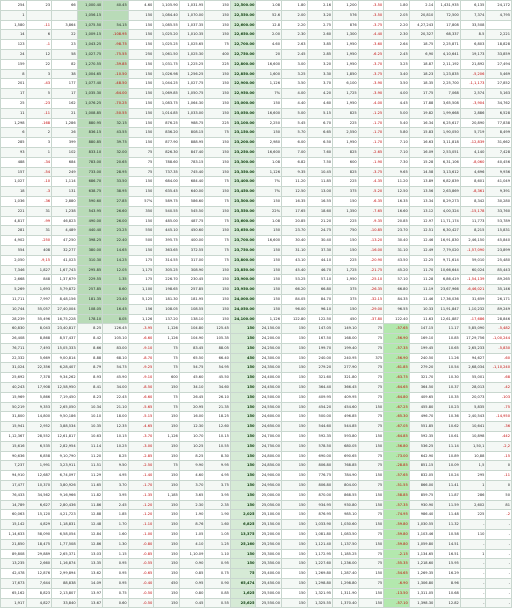 The height and width of the screenshot is (608, 512). I want to click on table-cell: 12.51, so click(422, 231).